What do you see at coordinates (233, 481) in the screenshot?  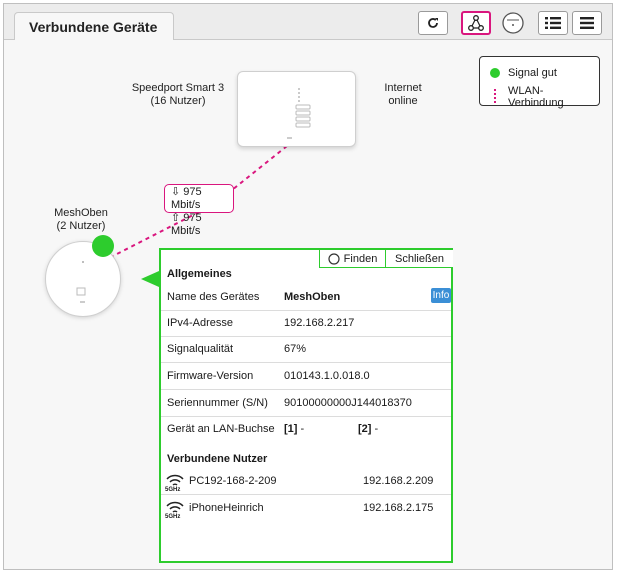 I see `user-name: PC192-168-2-209` at bounding box center [233, 481].